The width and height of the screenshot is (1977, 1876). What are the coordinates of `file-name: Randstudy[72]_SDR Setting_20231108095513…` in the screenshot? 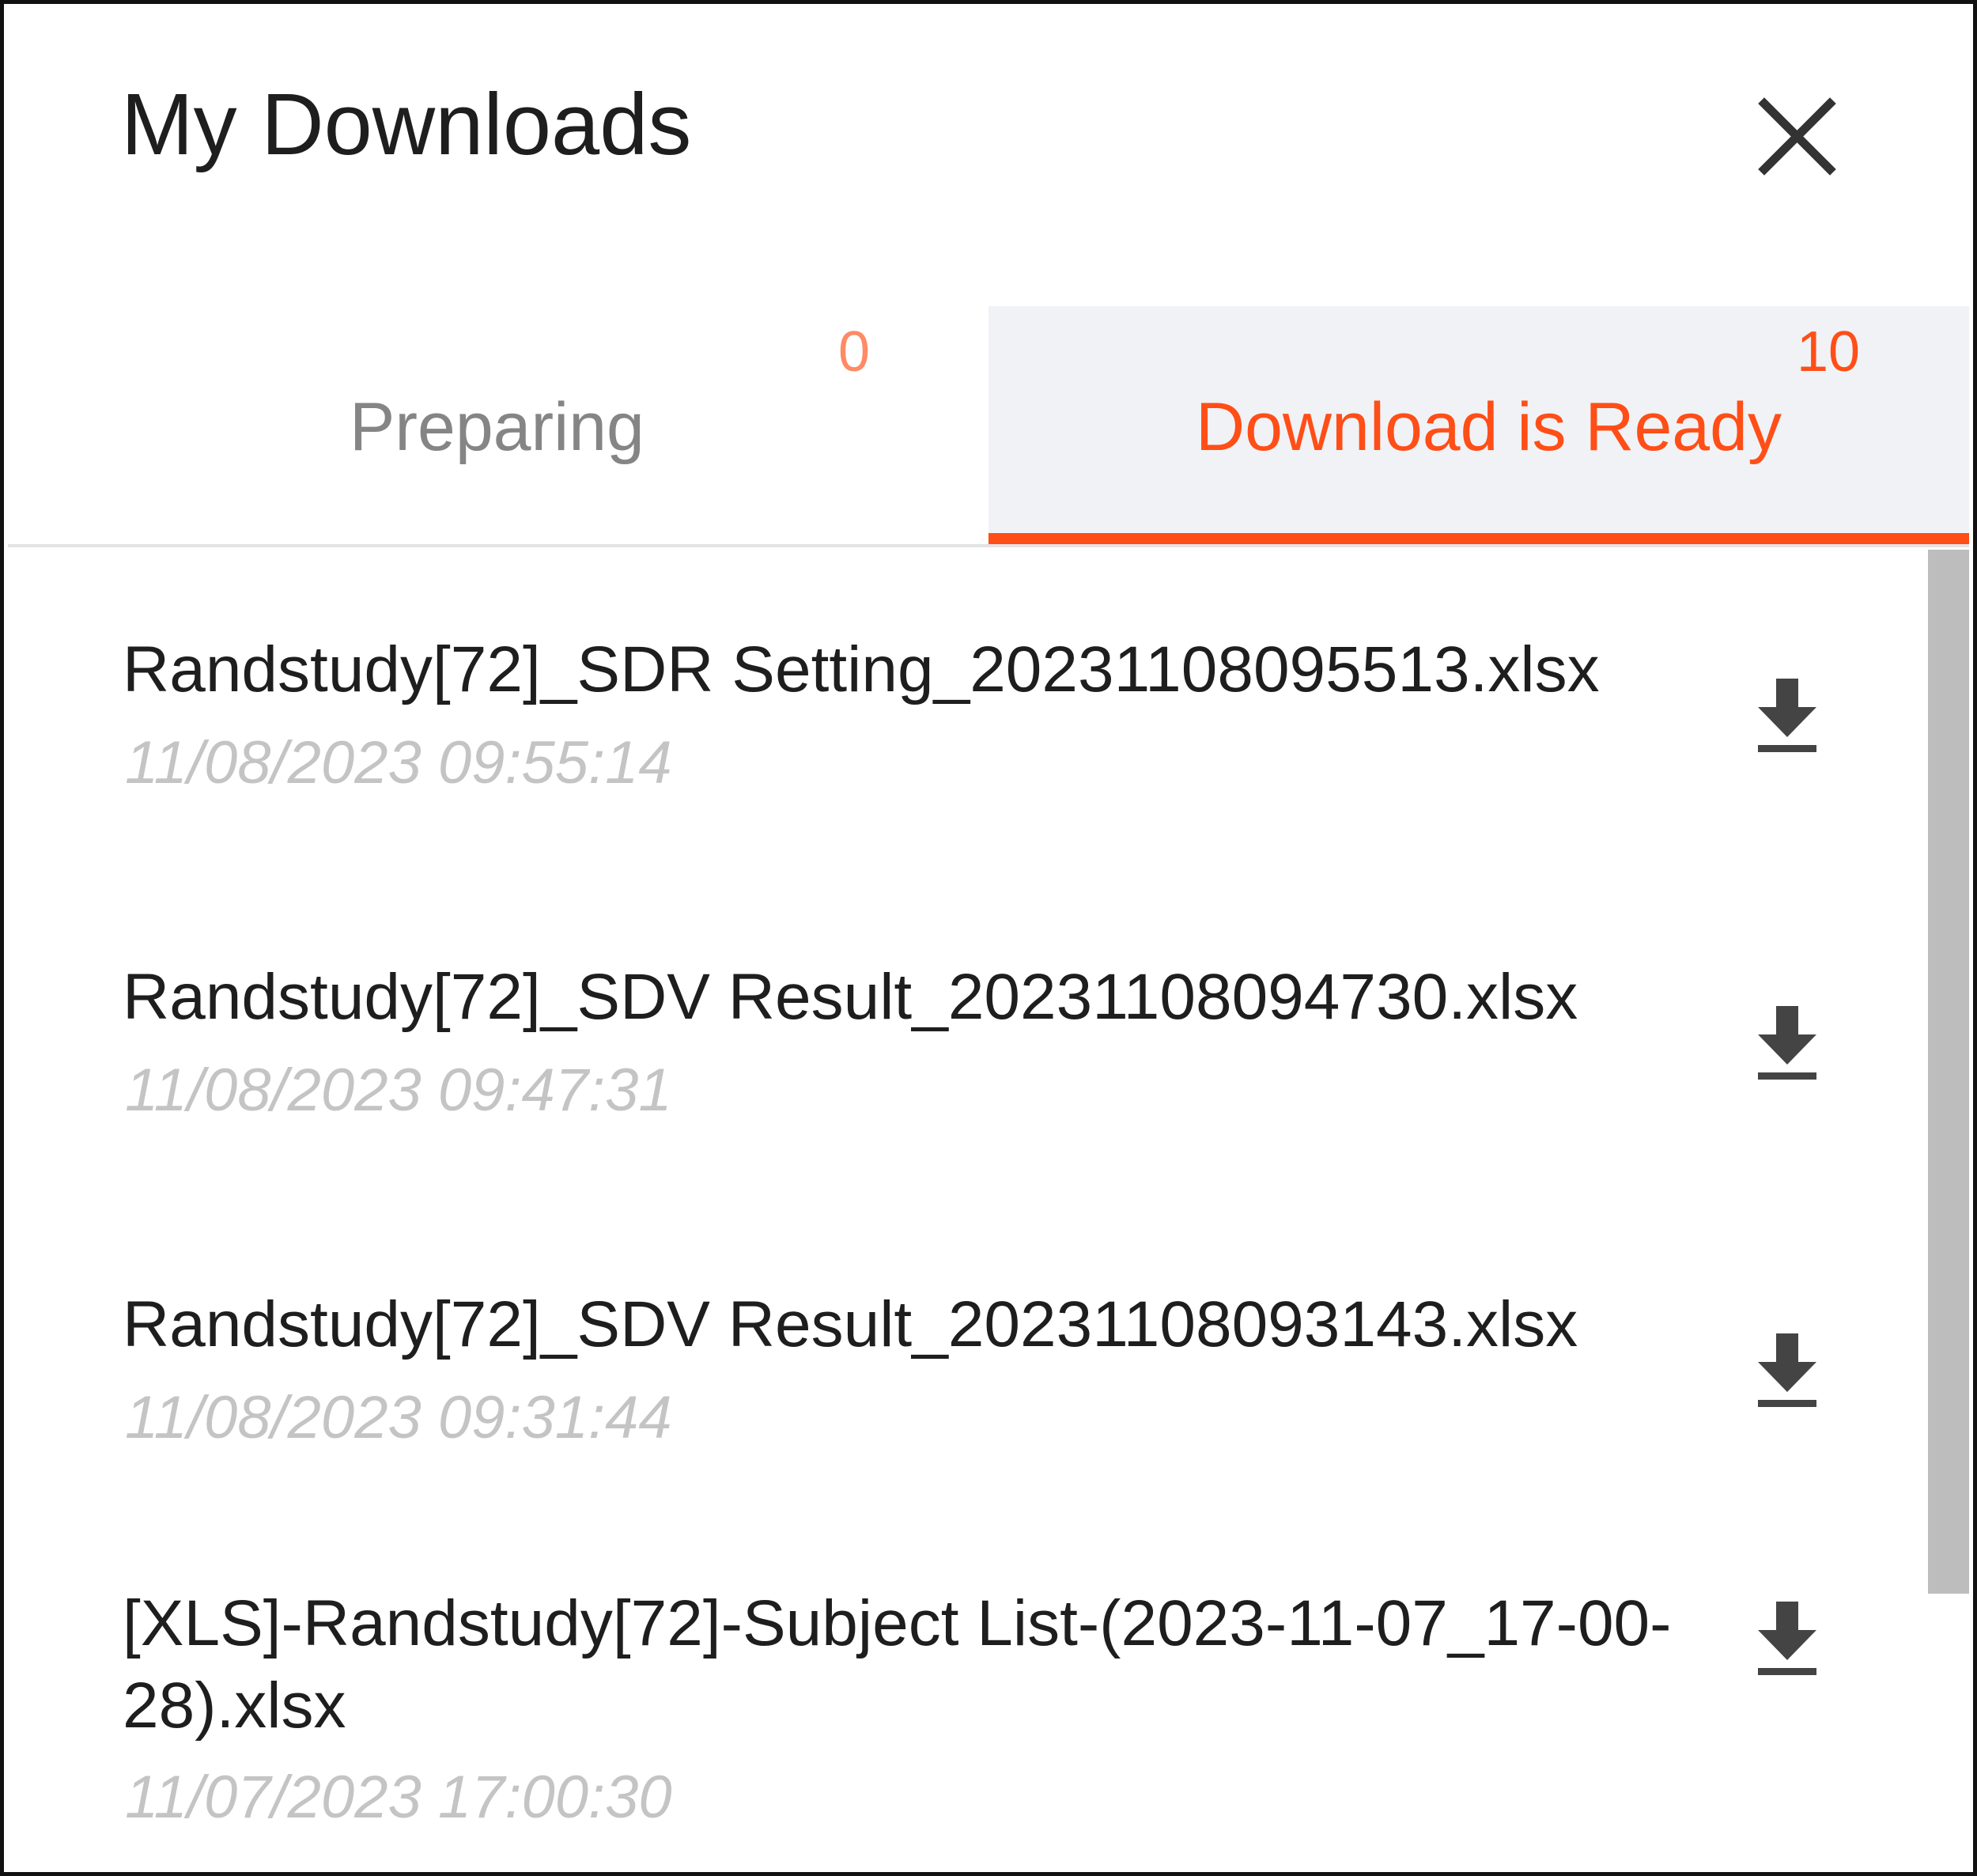 It's located at (861, 669).